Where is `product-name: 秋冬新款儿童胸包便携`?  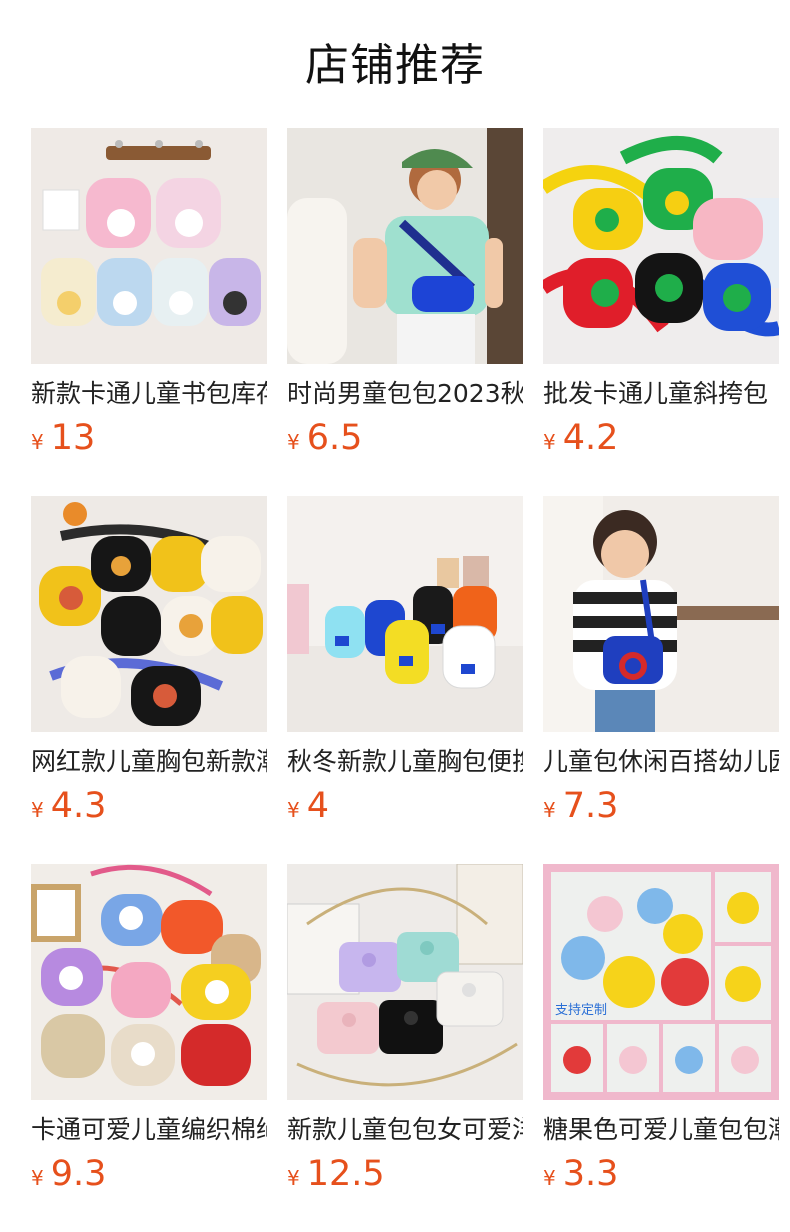
product-name: 秋冬新款儿童胸包便携 is located at coordinates (405, 762).